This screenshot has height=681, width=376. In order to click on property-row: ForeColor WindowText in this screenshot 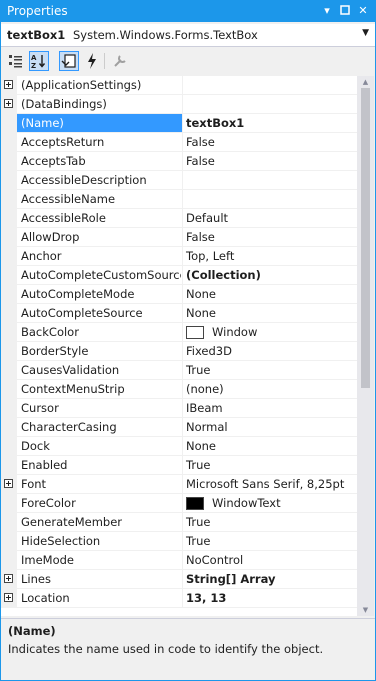, I will do `click(179, 503)`.